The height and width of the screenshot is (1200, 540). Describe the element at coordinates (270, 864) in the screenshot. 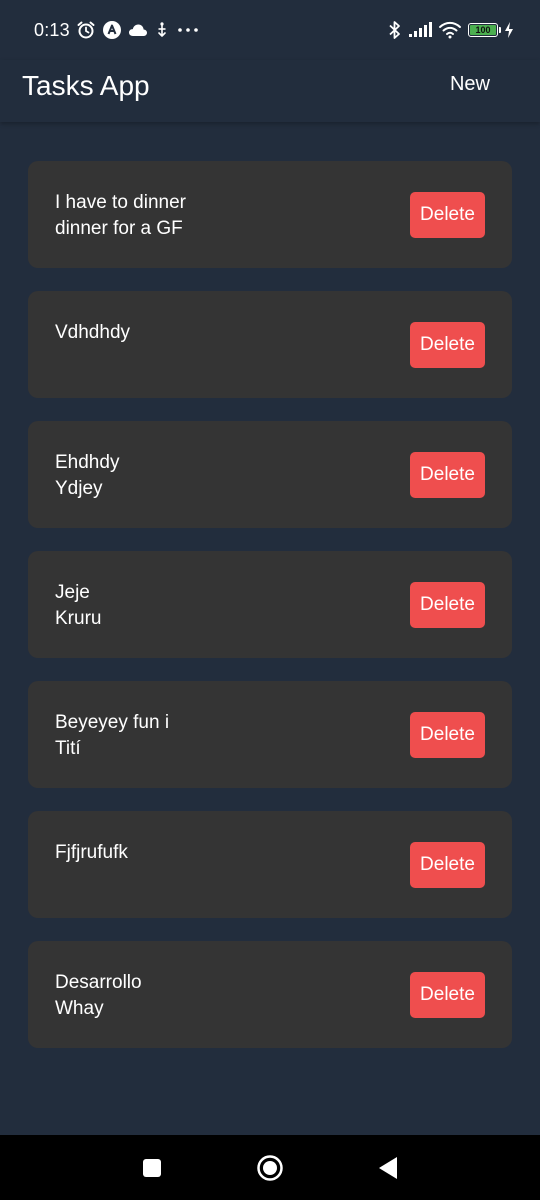

I see `task-card: Fjfjrufufk Delete` at that location.